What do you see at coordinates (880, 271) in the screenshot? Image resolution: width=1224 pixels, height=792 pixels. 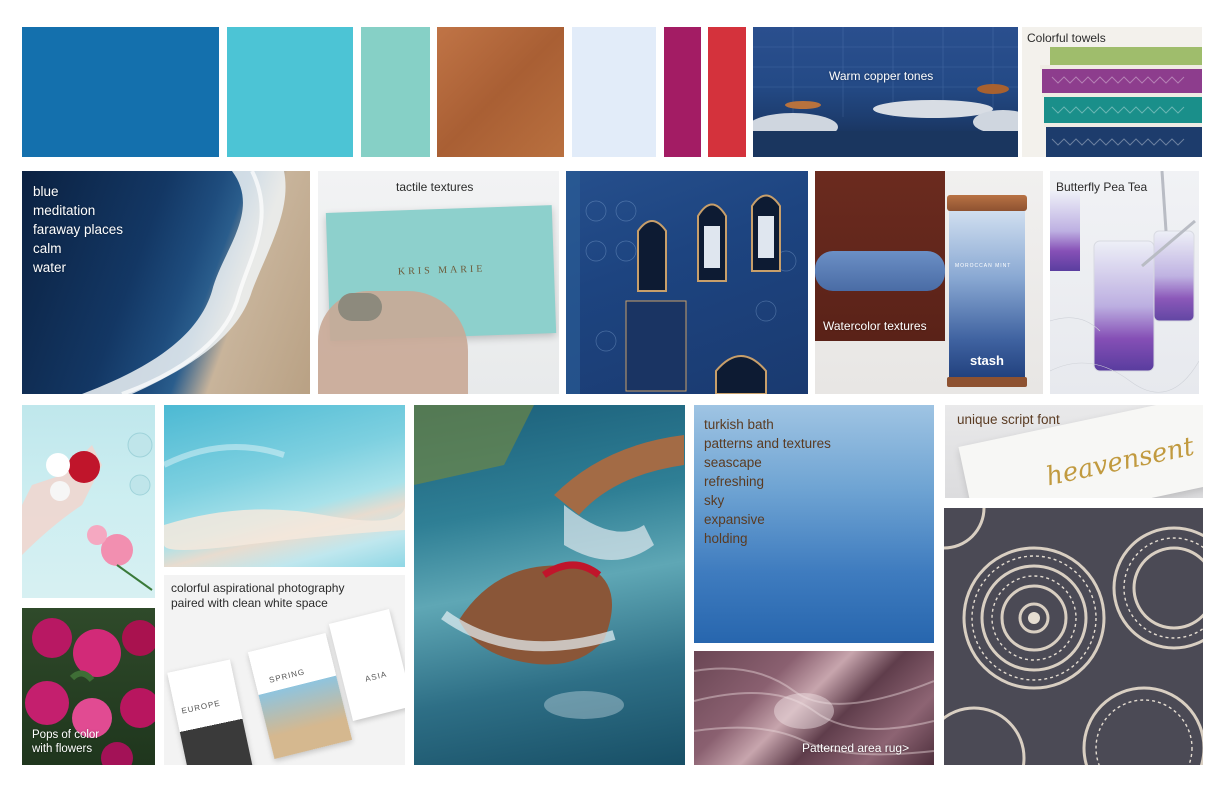 I see `rolled-tins` at bounding box center [880, 271].